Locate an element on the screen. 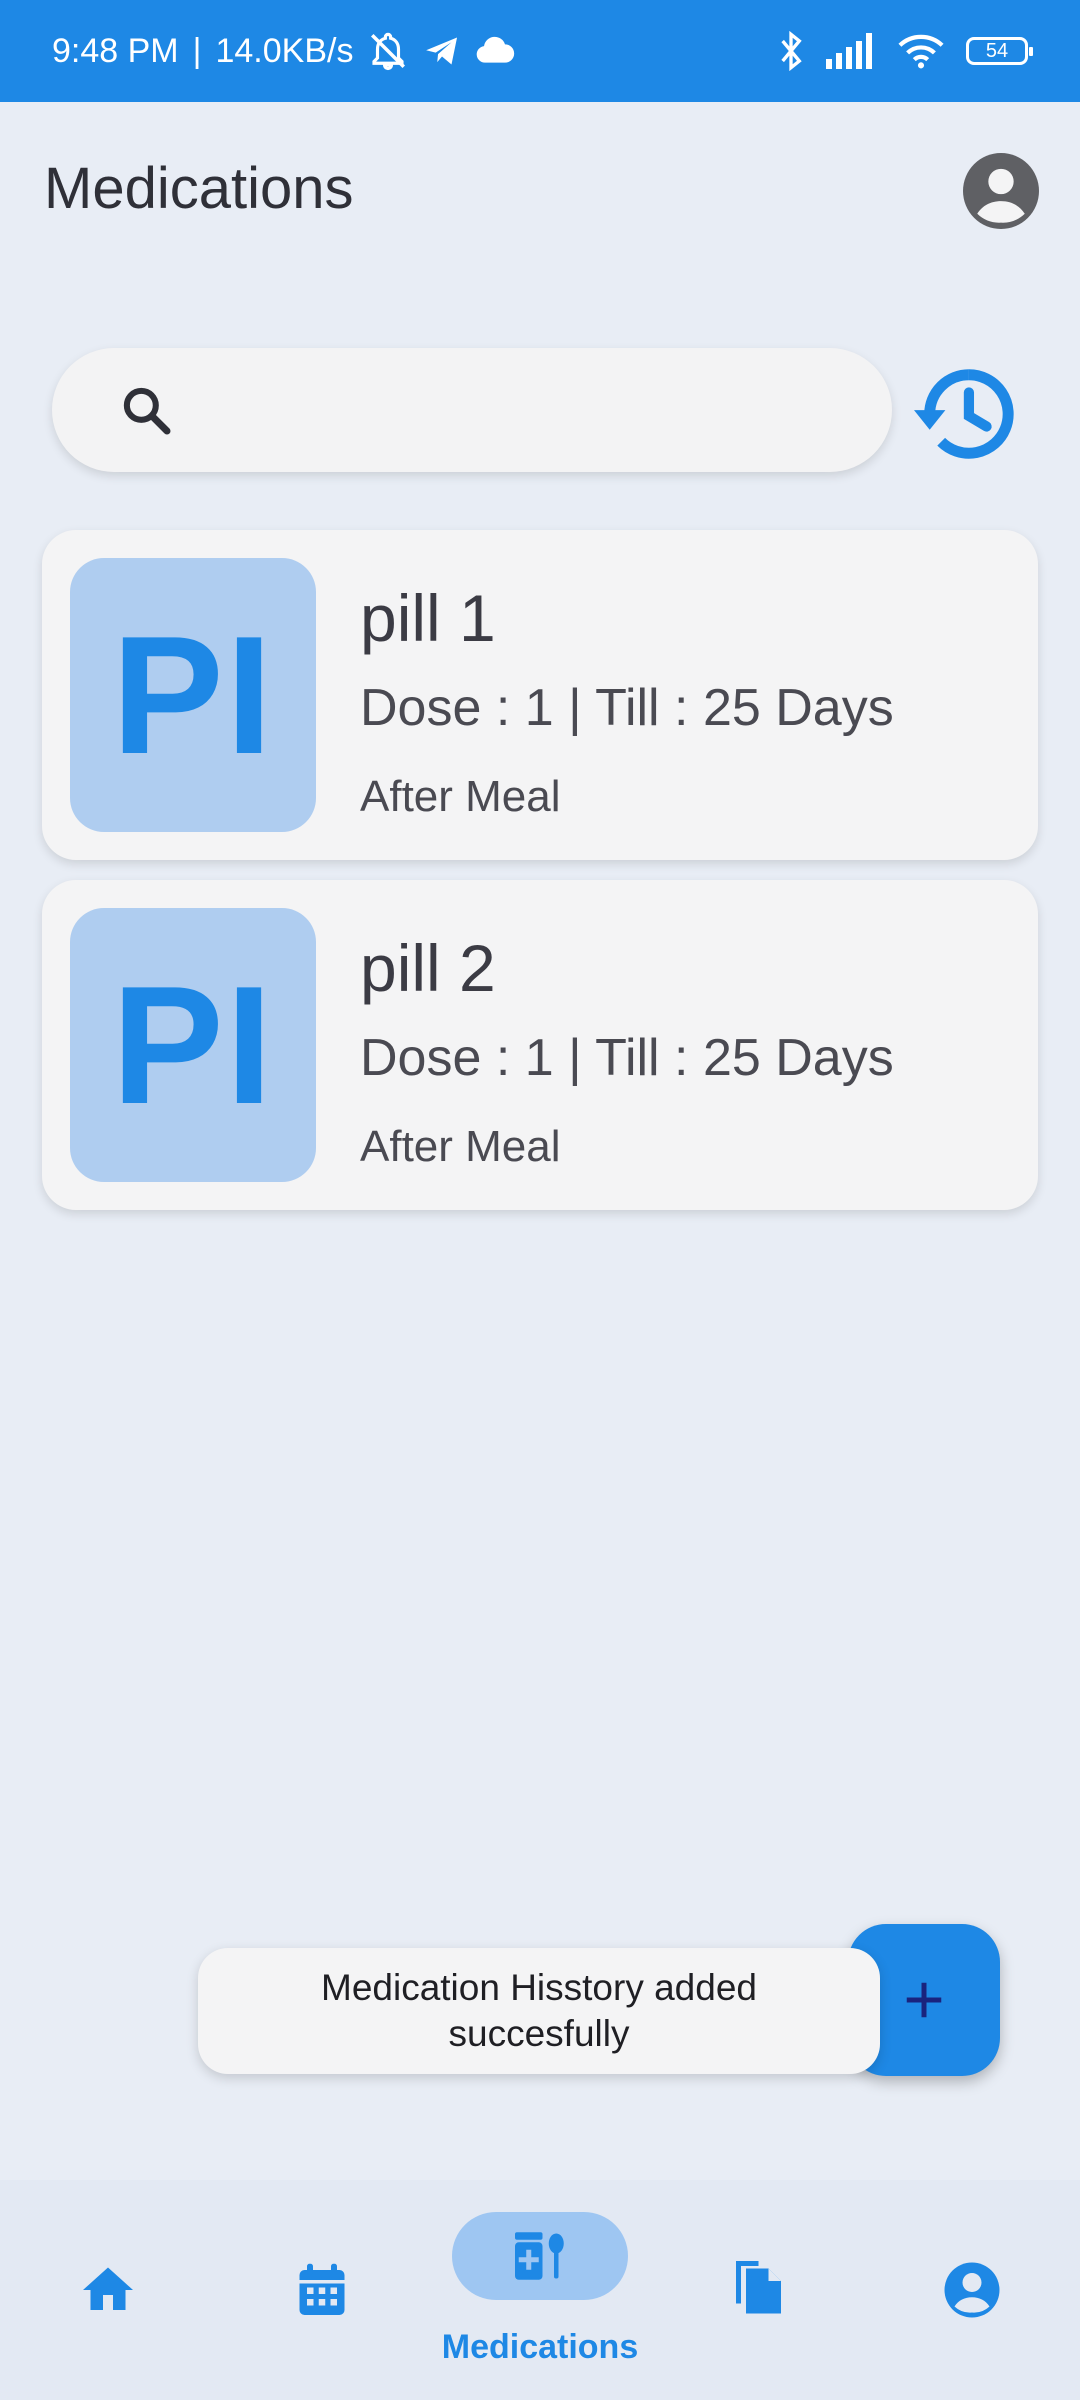  search-bar is located at coordinates (472, 410).